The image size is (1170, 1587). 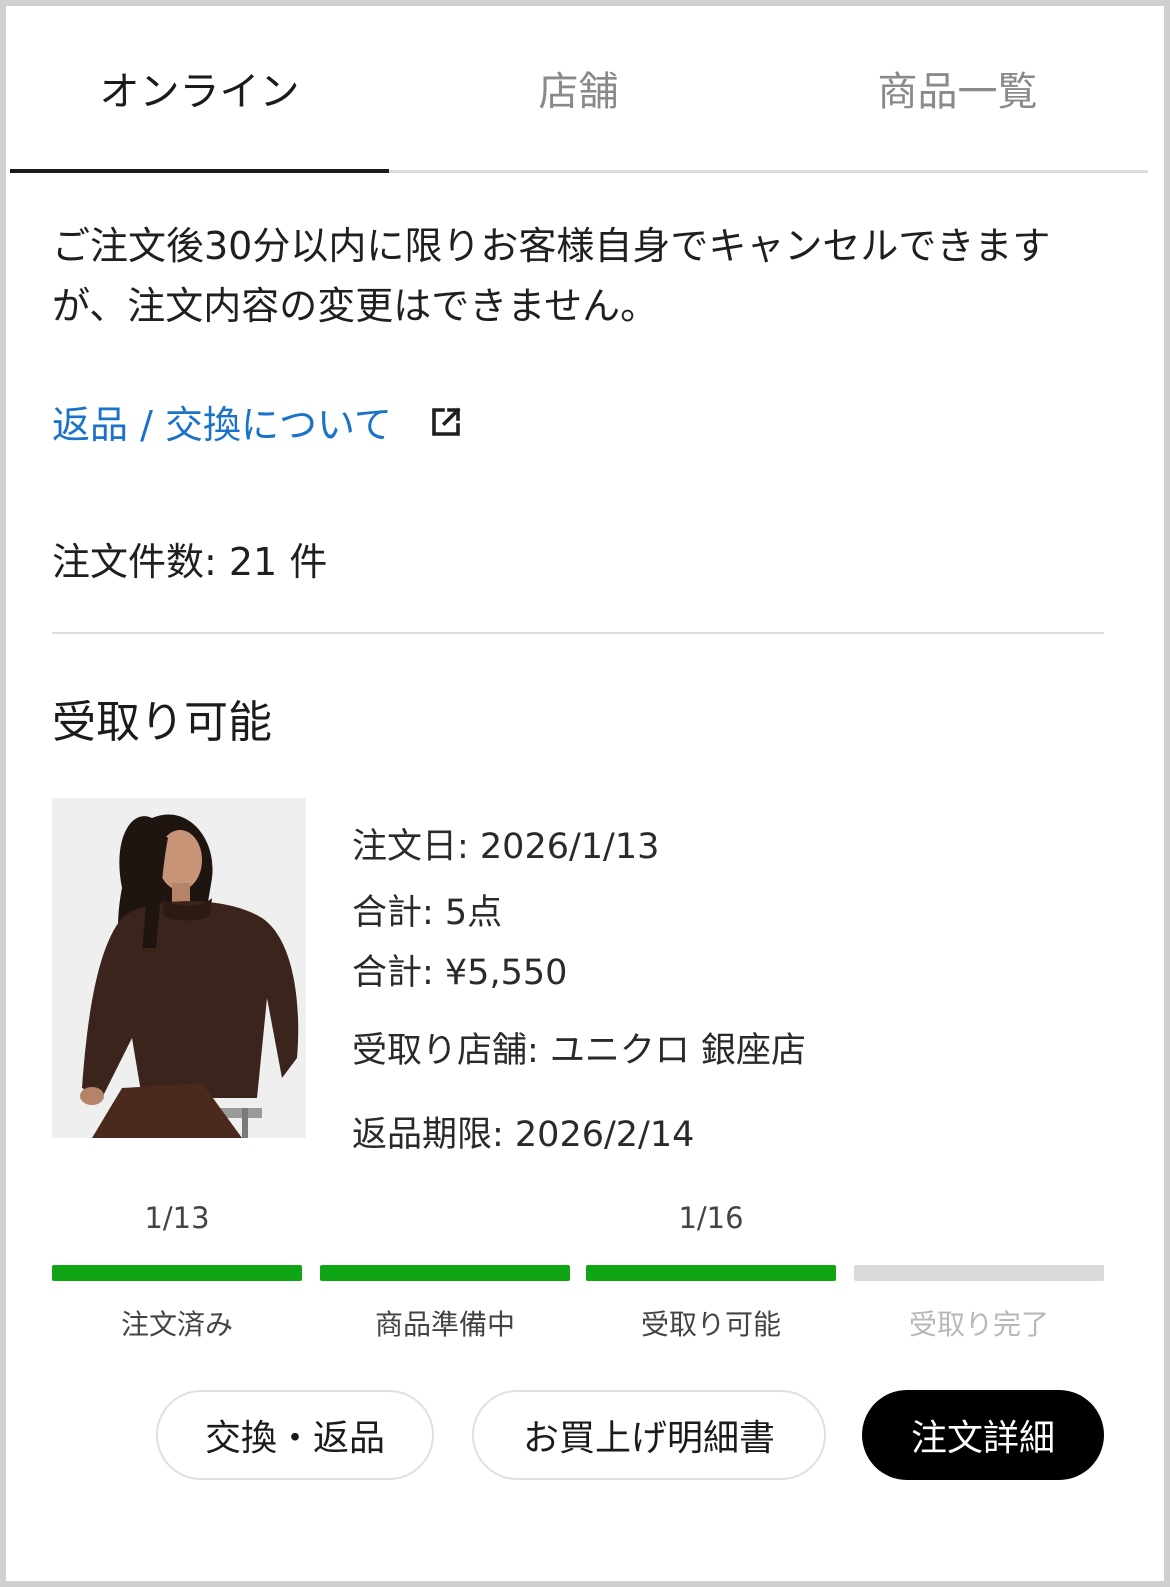 What do you see at coordinates (957, 88) in the screenshot?
I see `tab-product-list: 商品一覧` at bounding box center [957, 88].